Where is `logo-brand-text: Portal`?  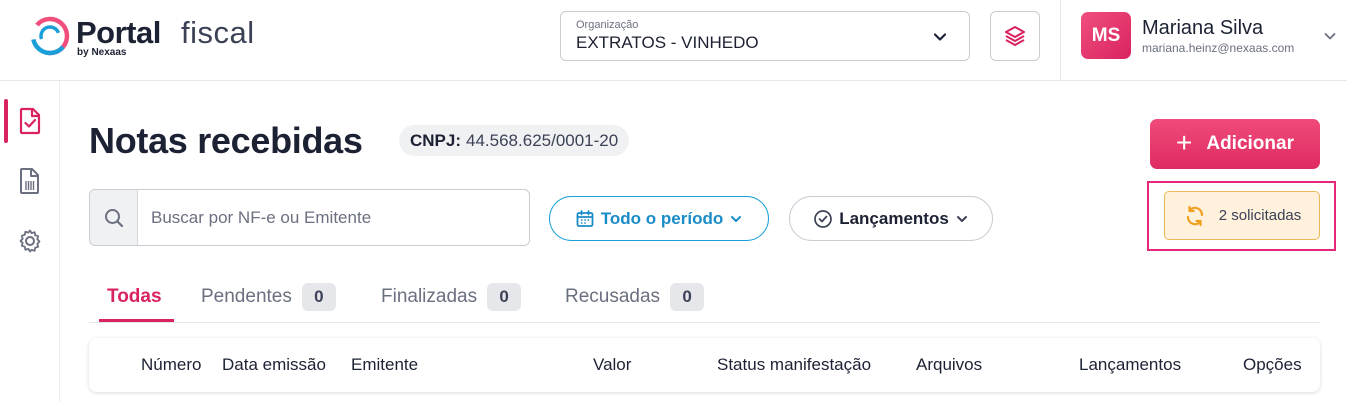
logo-brand-text: Portal is located at coordinates (118, 32).